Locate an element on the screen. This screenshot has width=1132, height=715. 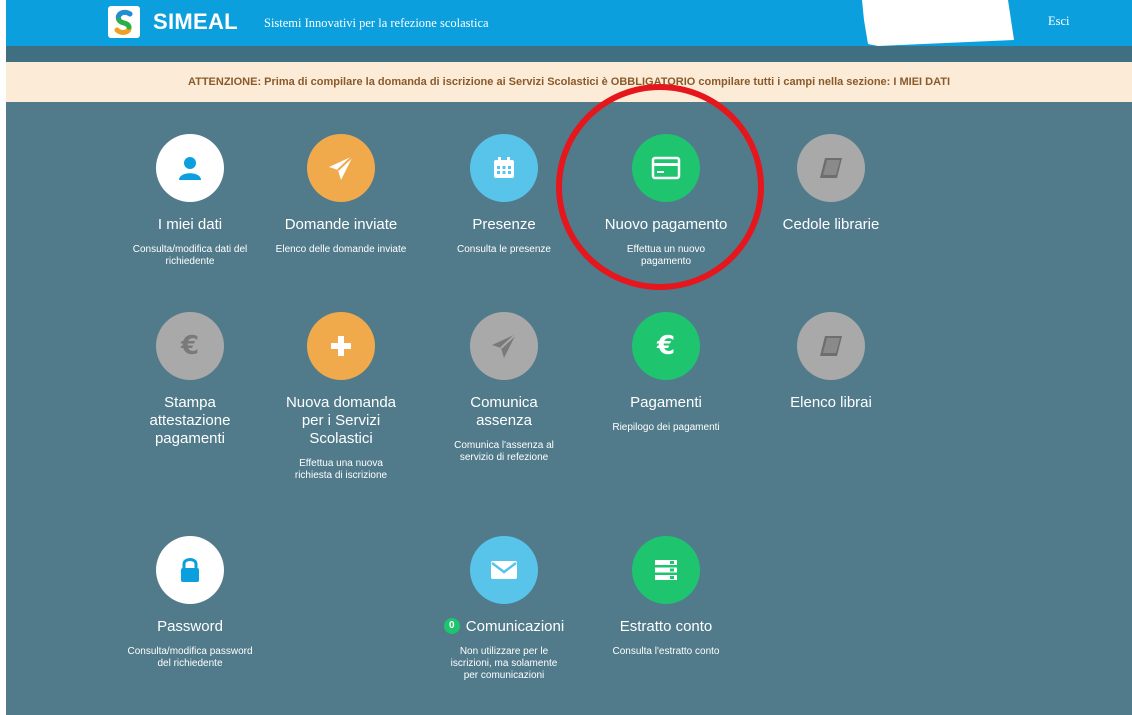
unread-count-badge: 0 is located at coordinates (451, 626).